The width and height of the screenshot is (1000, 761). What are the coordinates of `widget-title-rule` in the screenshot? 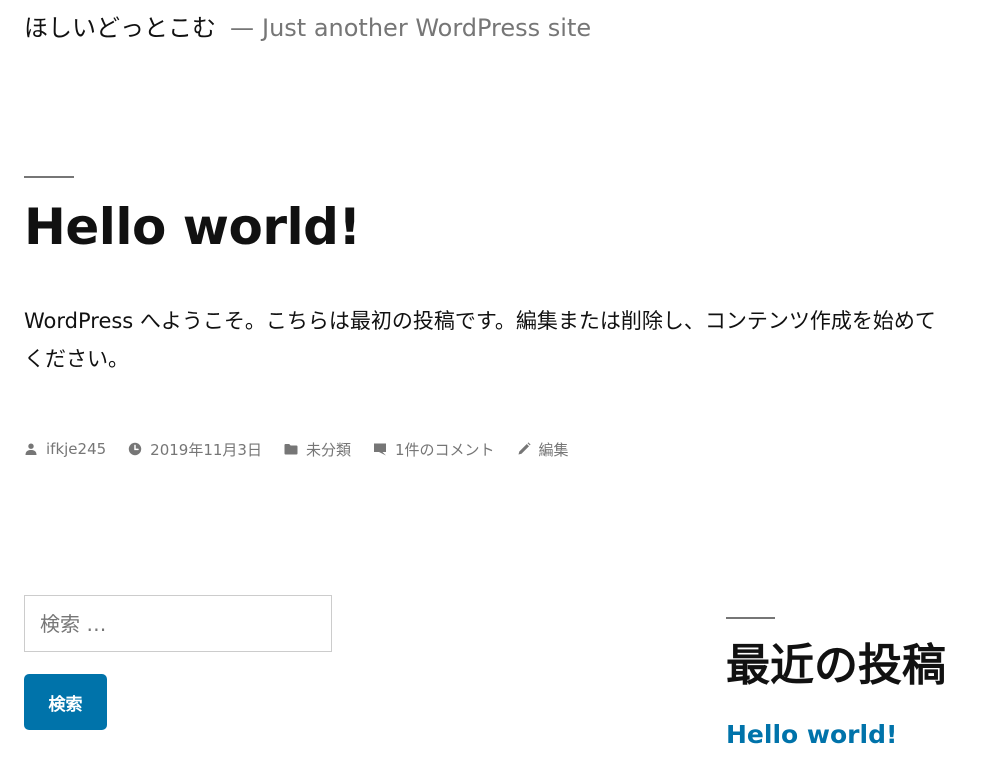 It's located at (750, 618).